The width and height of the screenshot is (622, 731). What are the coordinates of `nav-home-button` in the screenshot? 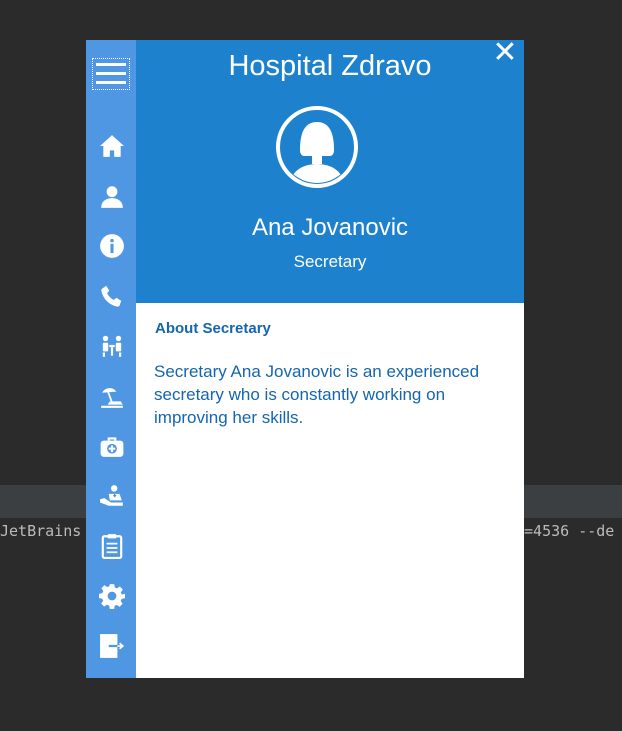 It's located at (112, 146).